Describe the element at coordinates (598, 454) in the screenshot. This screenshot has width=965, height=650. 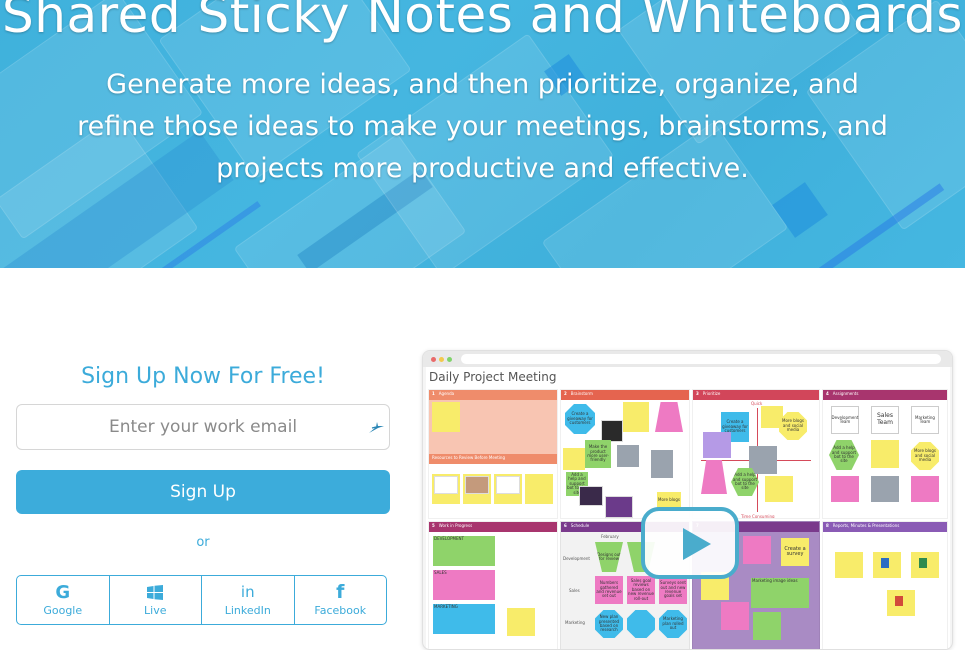
I see `sticky-note: Make the product more user-friendly` at that location.